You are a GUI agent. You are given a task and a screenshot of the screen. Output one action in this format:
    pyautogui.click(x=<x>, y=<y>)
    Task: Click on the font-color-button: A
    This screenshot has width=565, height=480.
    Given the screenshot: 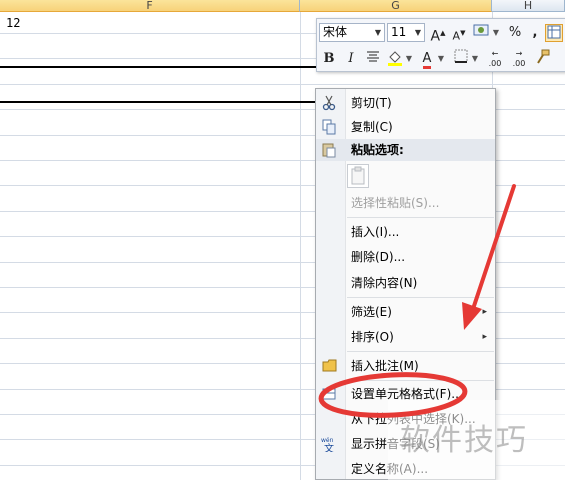 What is the action you would take?
    pyautogui.click(x=427, y=59)
    